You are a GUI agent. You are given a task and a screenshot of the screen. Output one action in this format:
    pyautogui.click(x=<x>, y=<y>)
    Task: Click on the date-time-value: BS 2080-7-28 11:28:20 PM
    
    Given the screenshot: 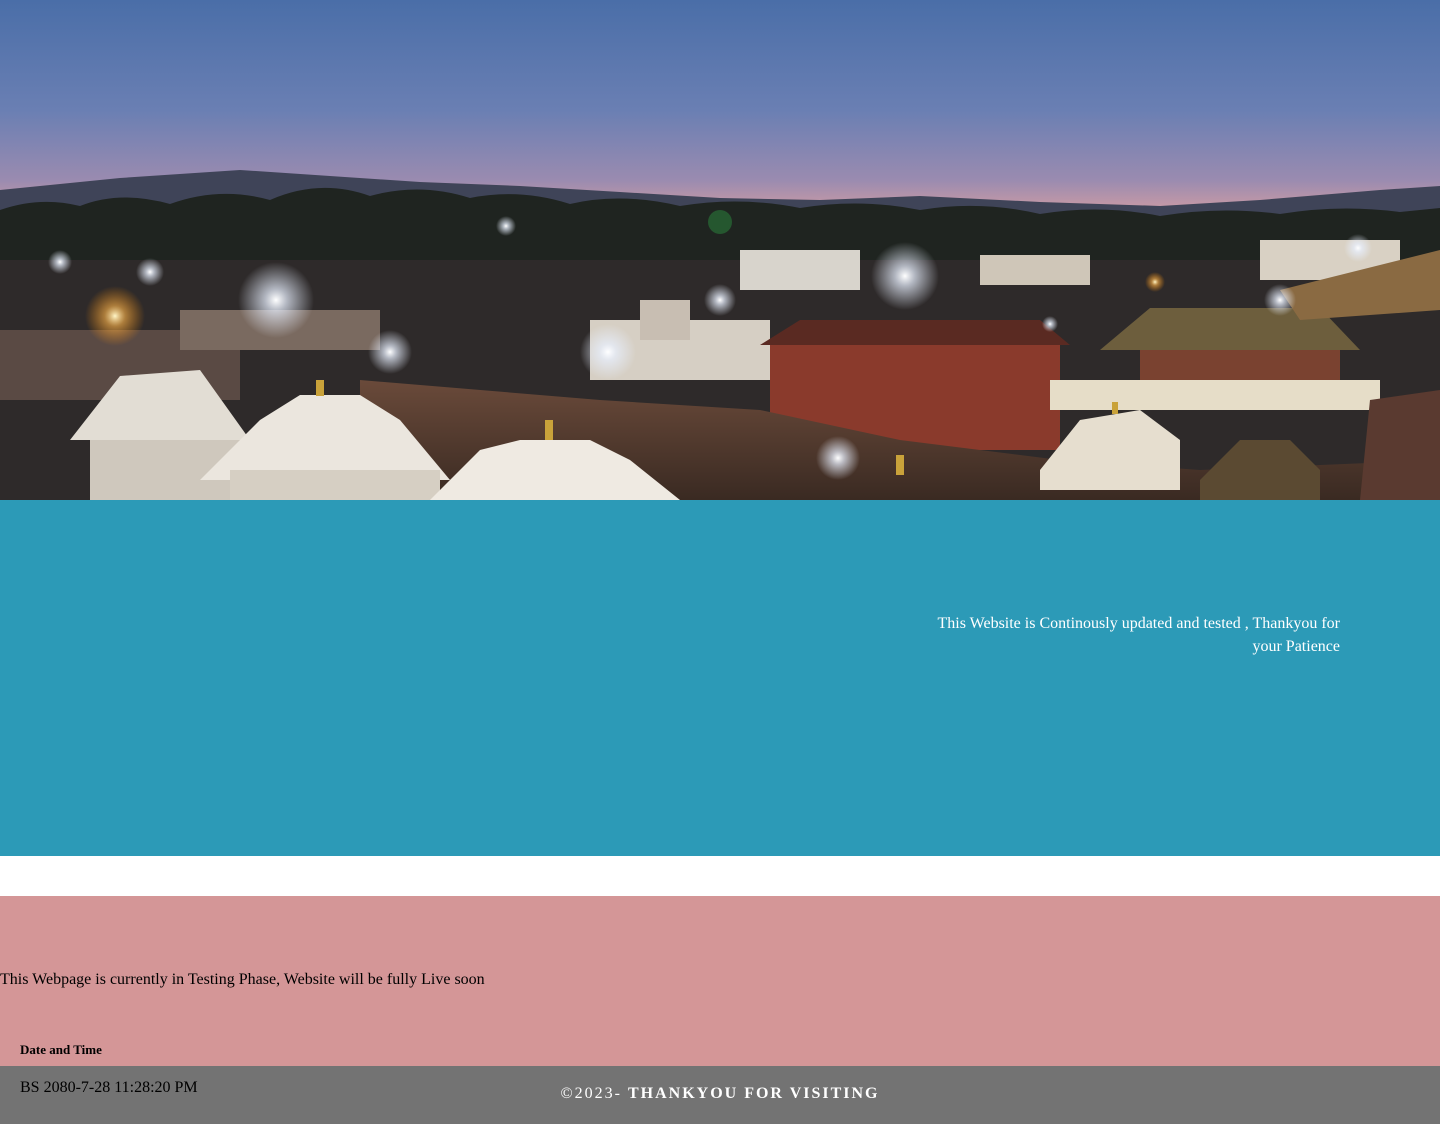 What is the action you would take?
    pyautogui.click(x=109, y=1087)
    